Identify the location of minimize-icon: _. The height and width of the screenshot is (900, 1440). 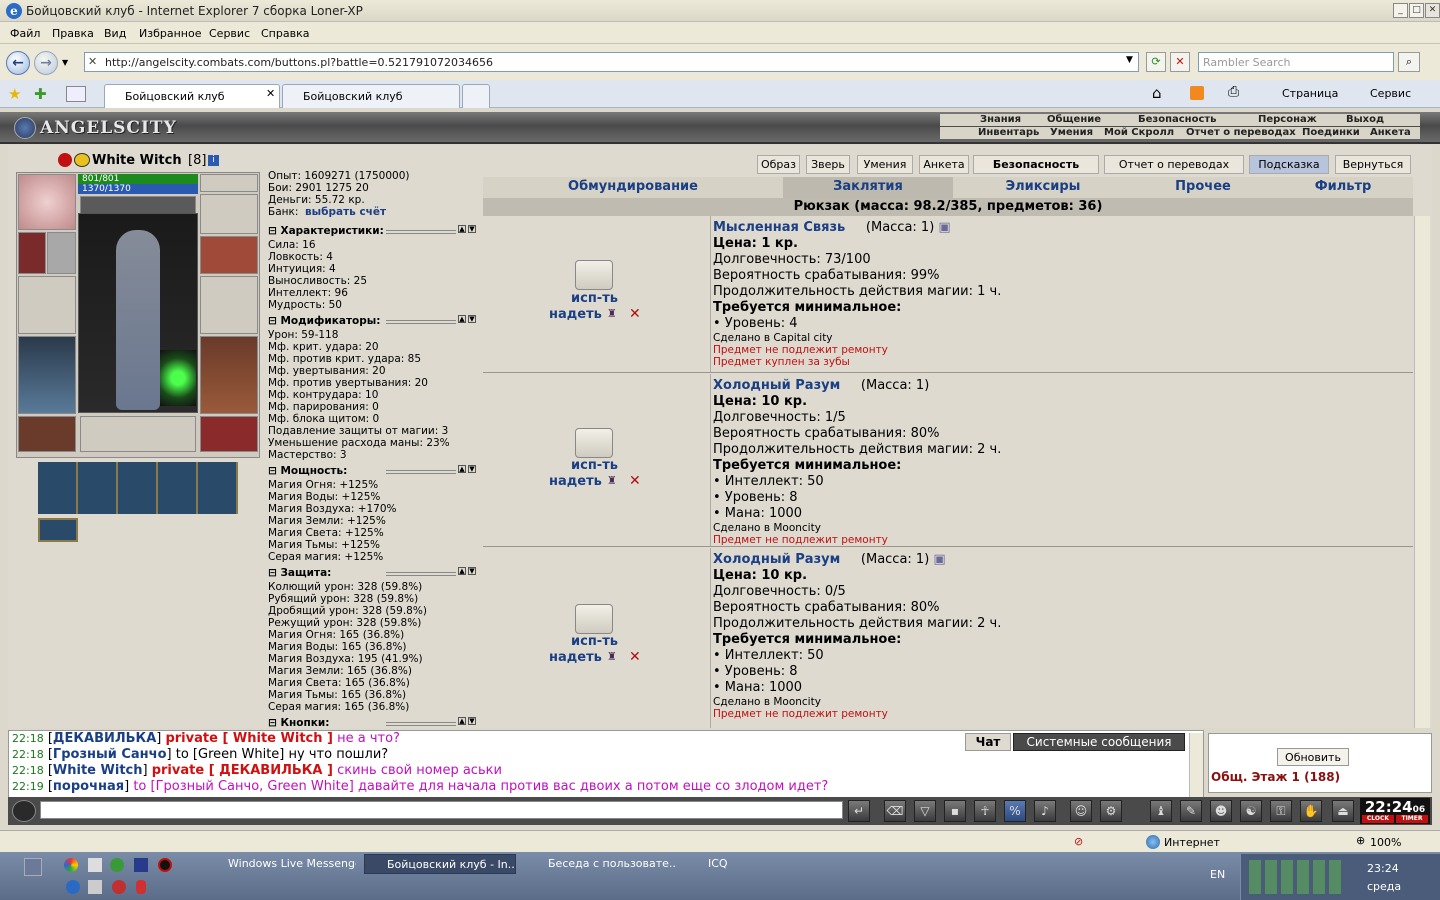
(1400, 10).